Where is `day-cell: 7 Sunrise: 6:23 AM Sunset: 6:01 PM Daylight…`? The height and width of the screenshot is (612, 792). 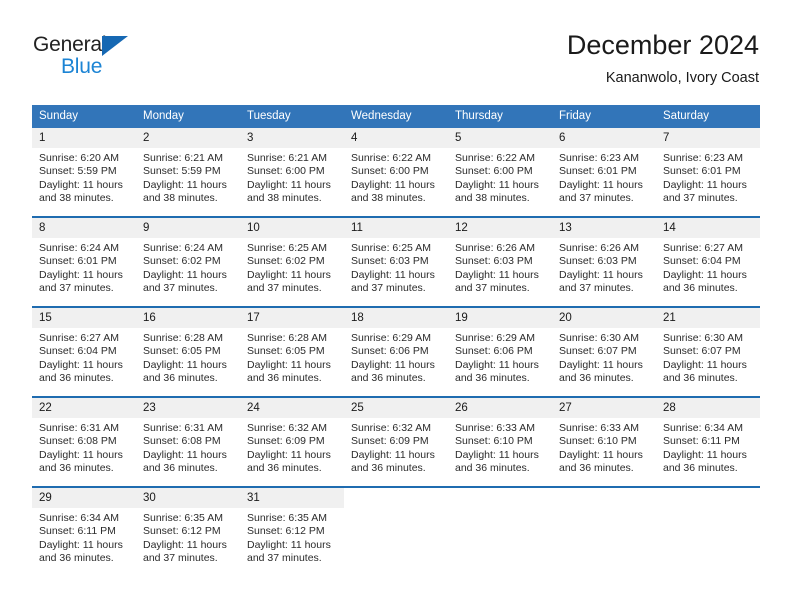 day-cell: 7 Sunrise: 6:23 AM Sunset: 6:01 PM Daylight… is located at coordinates (708, 172).